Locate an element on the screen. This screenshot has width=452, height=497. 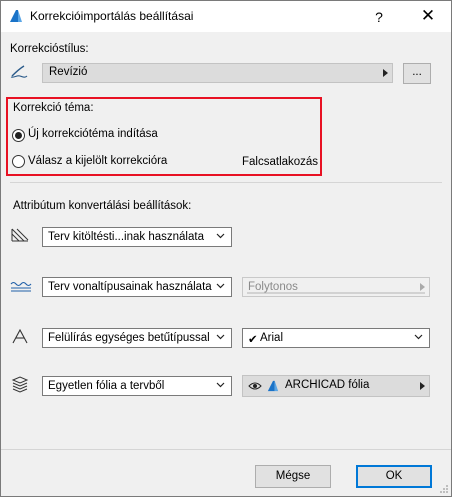
line-preview is located at coordinates (336, 293).